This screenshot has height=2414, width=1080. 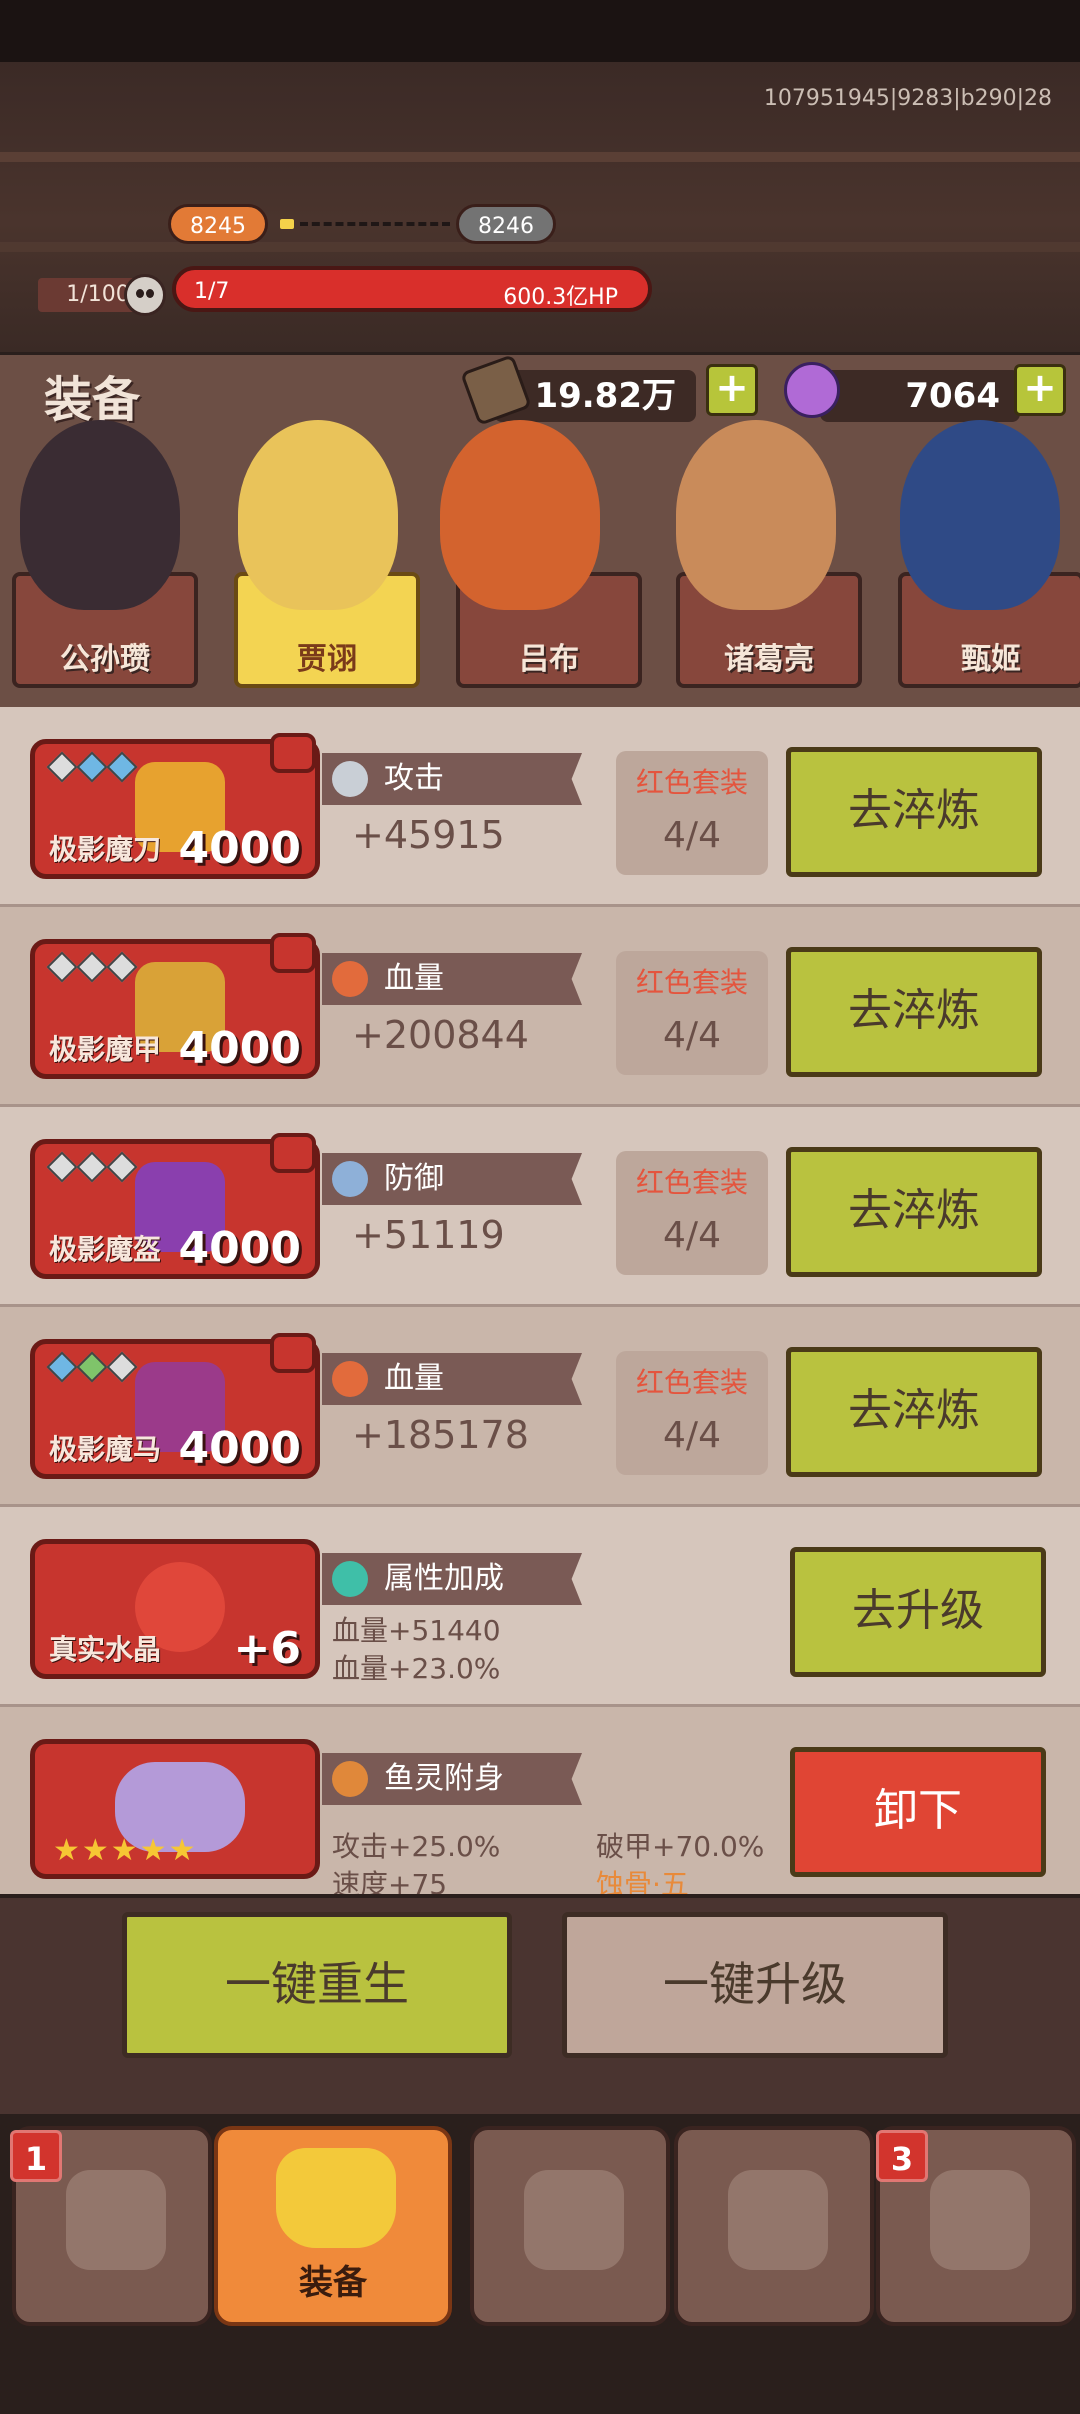 What do you see at coordinates (642, 1881) in the screenshot?
I see `fish-stat-line: 蚀骨·五` at bounding box center [642, 1881].